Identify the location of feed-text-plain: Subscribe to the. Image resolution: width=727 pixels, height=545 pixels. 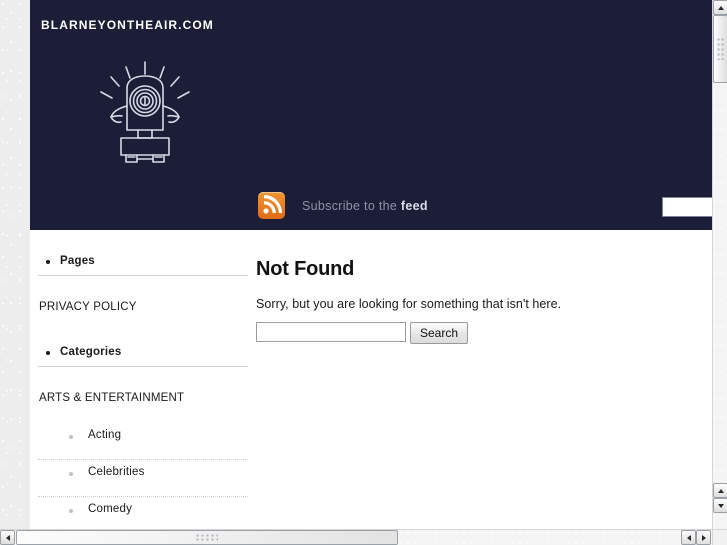
(351, 205).